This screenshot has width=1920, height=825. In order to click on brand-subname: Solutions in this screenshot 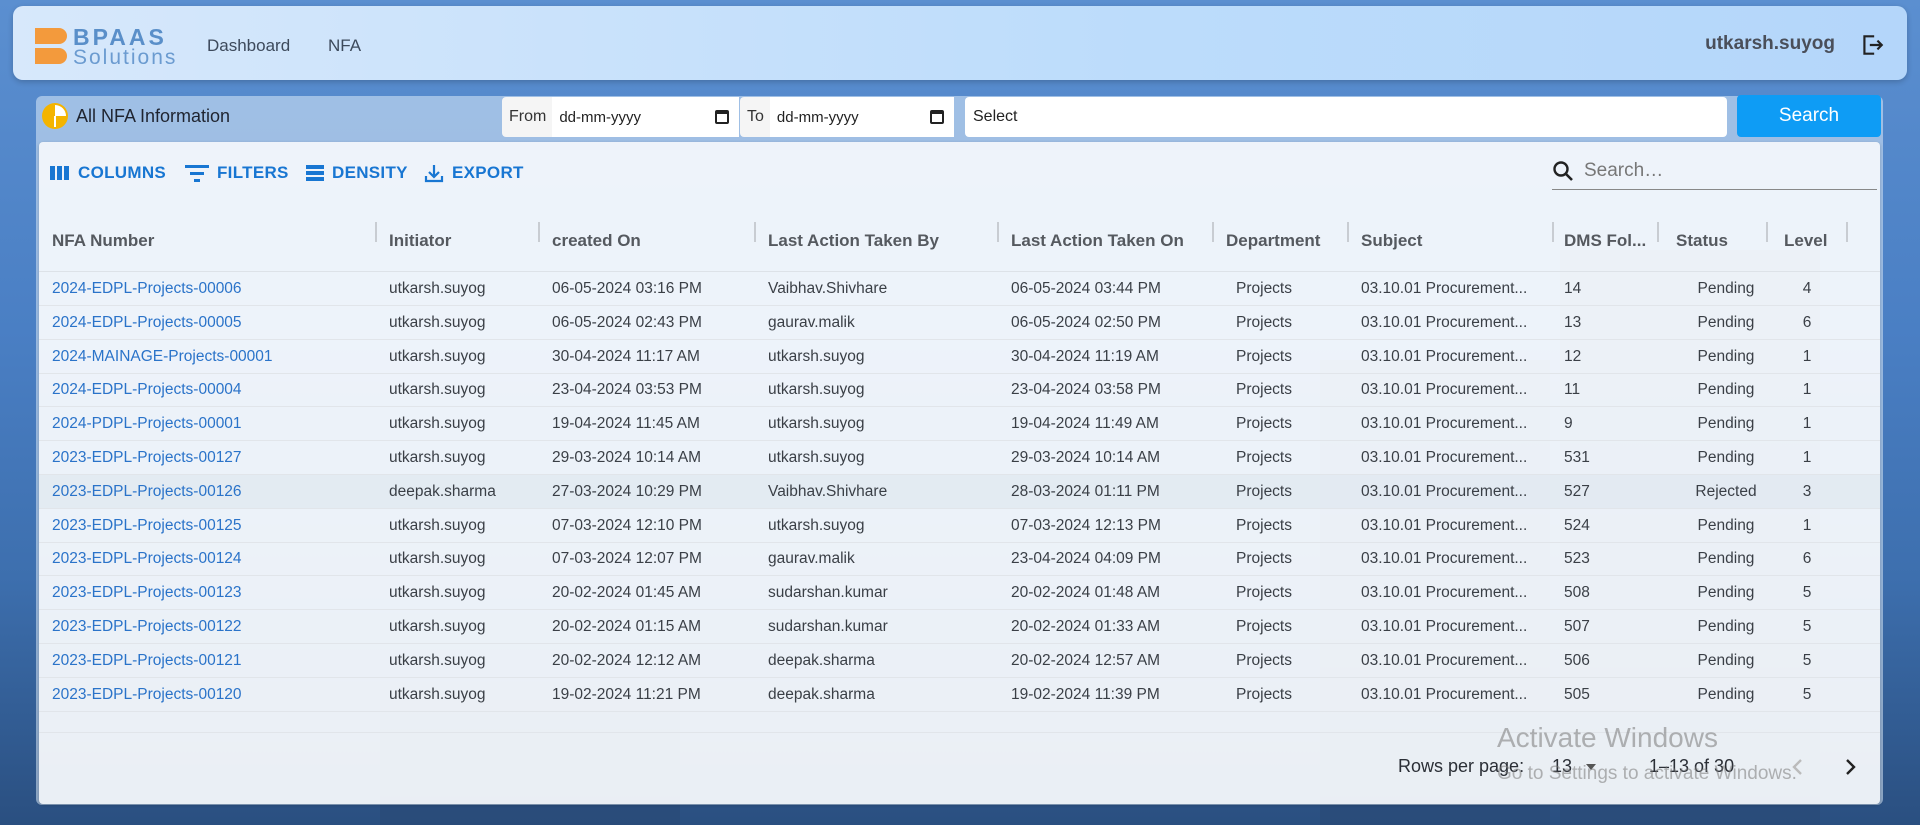, I will do `click(125, 57)`.